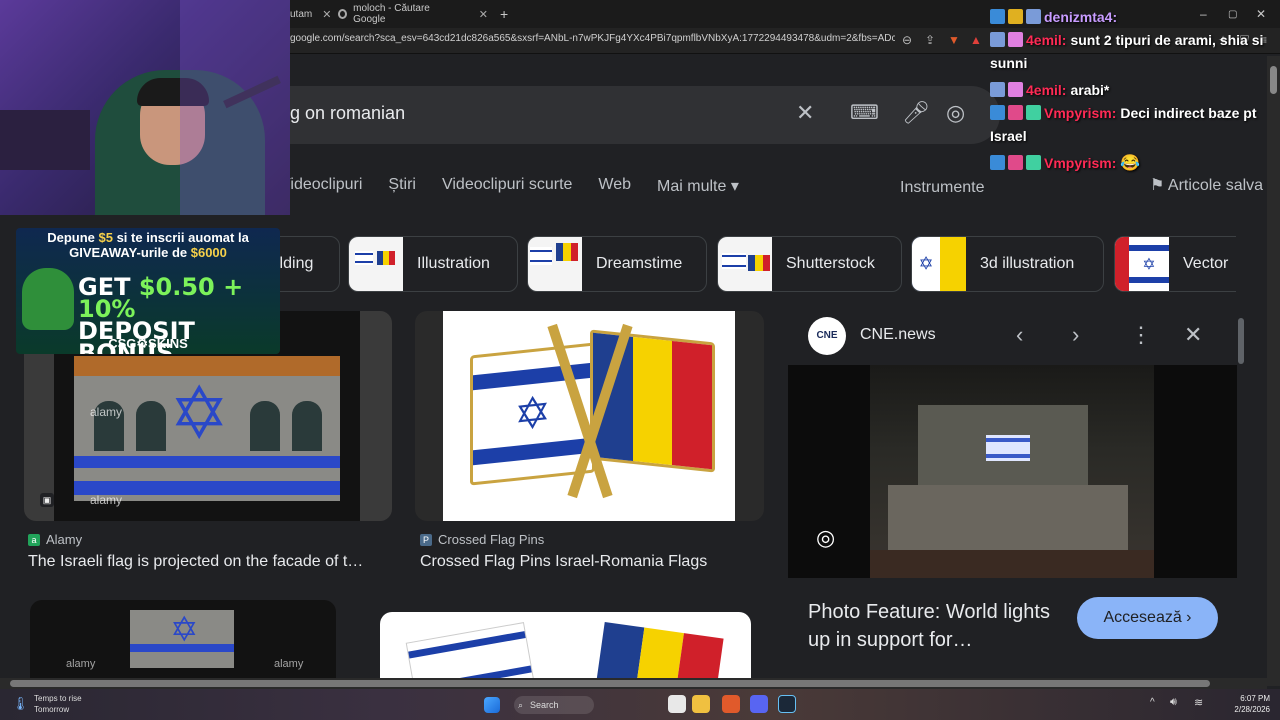  I want to click on tab-news: Știri, so click(402, 190).